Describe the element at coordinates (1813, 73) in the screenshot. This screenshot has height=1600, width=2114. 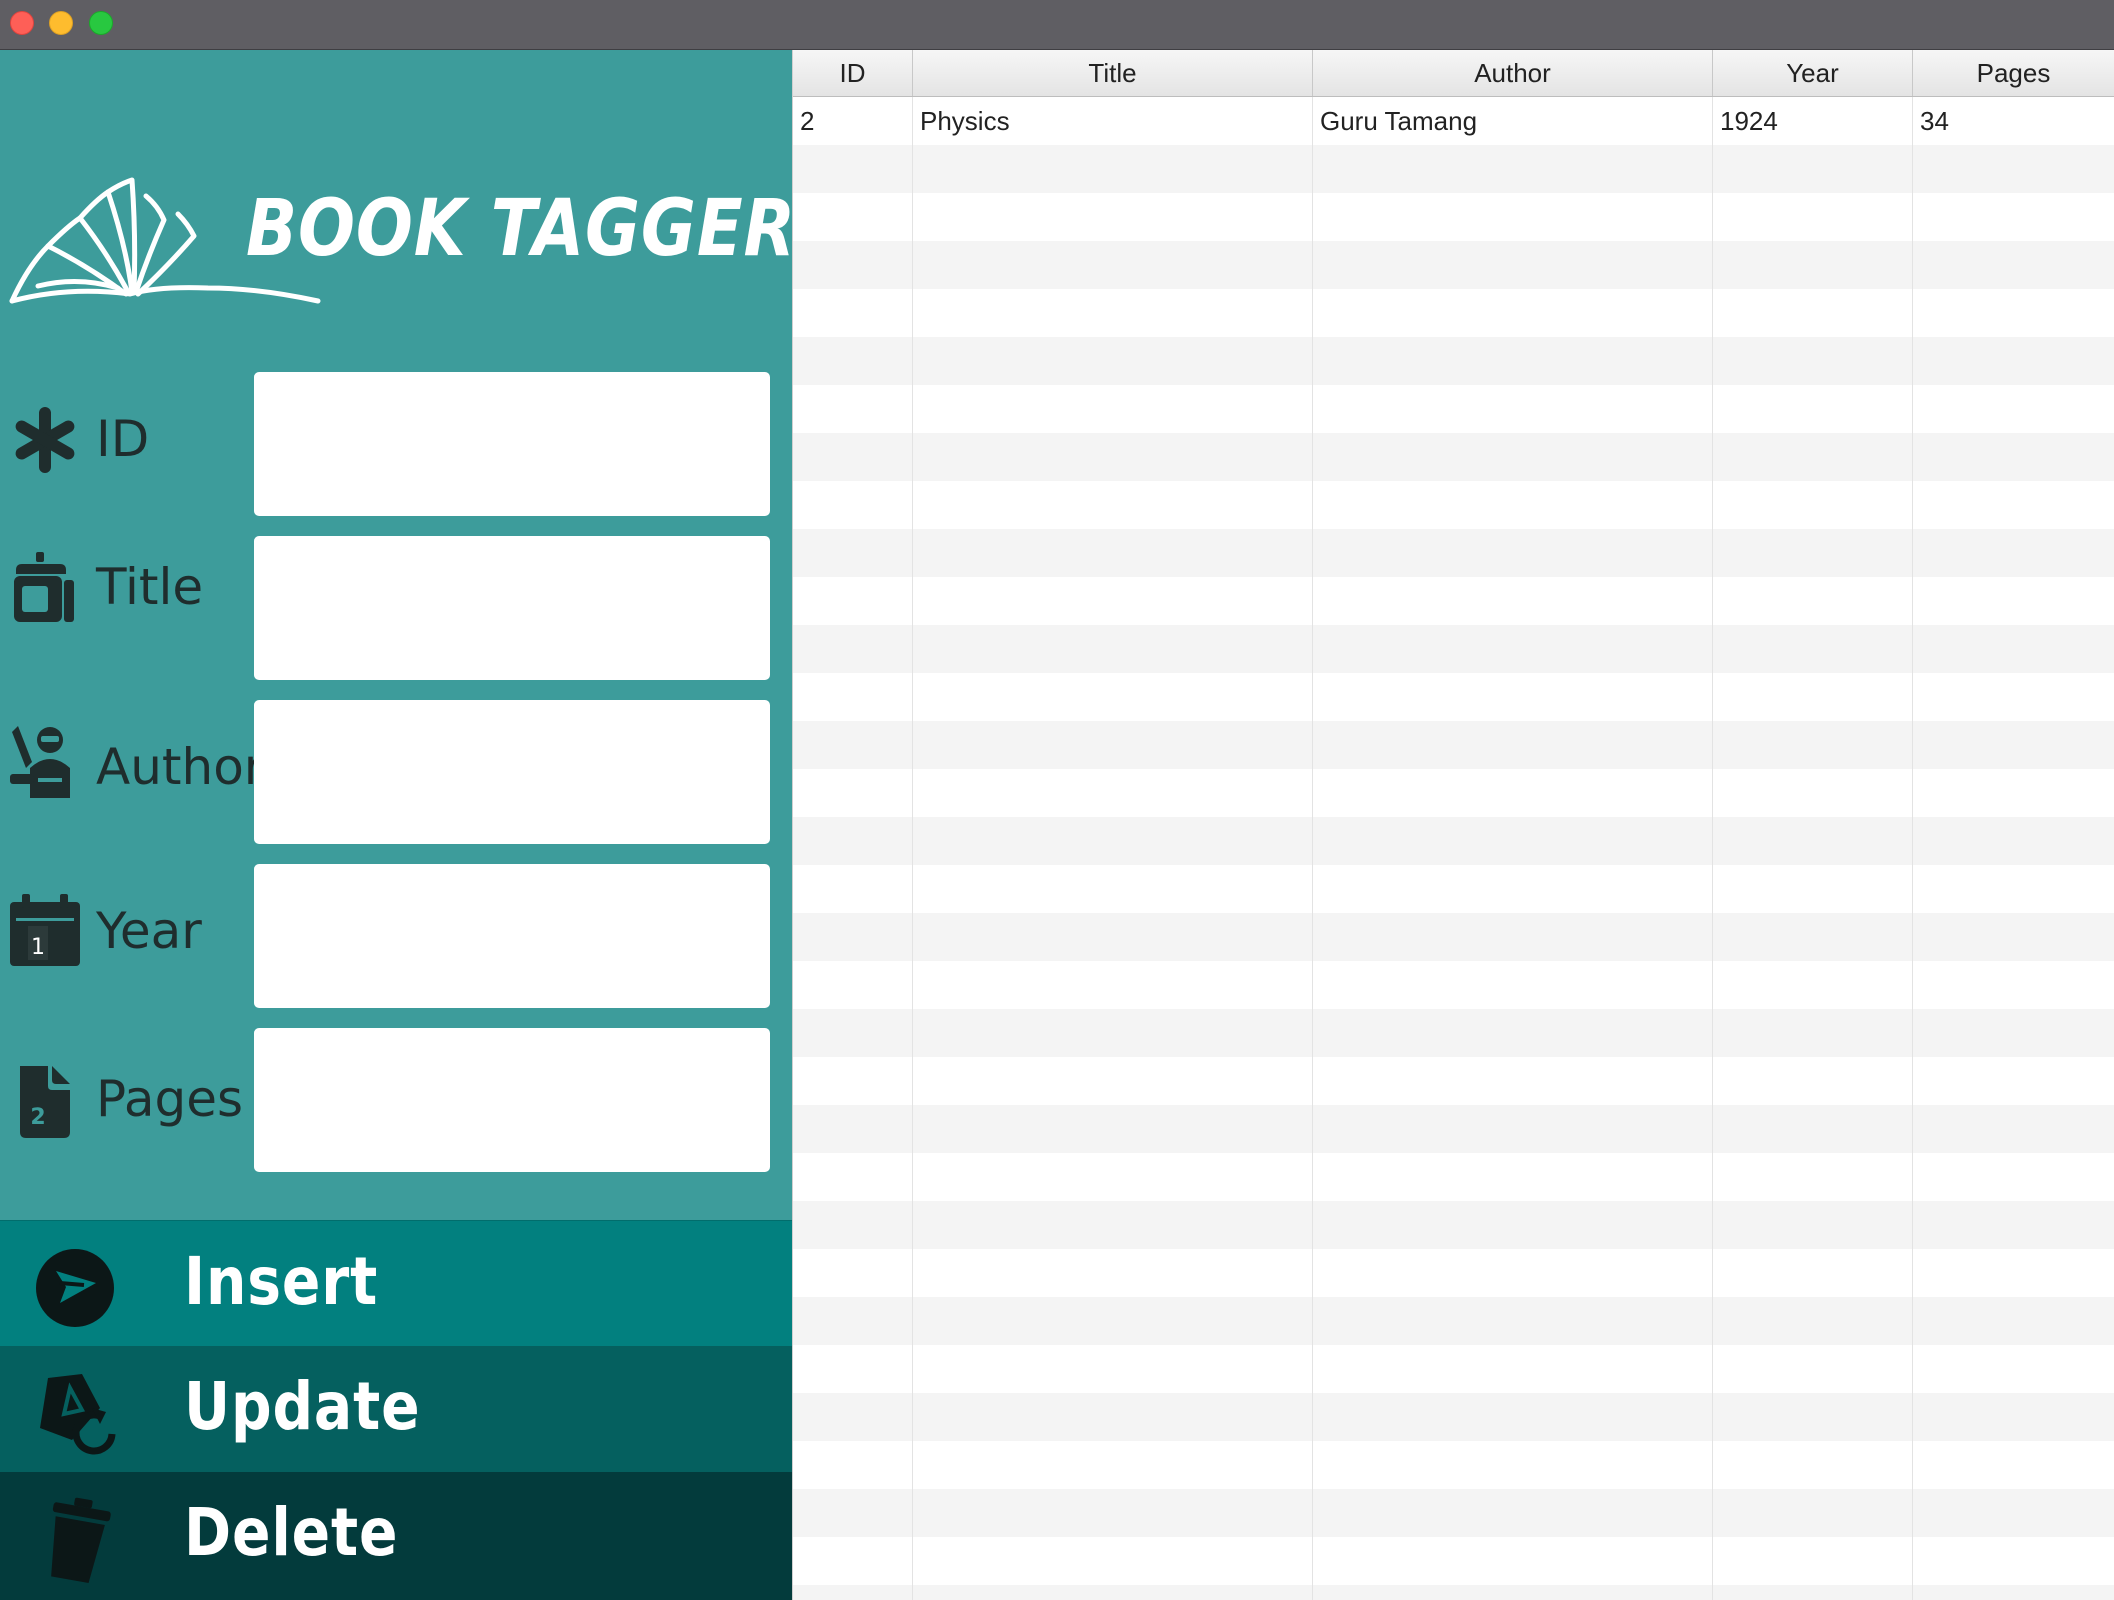
I see `column-header-year: Year` at that location.